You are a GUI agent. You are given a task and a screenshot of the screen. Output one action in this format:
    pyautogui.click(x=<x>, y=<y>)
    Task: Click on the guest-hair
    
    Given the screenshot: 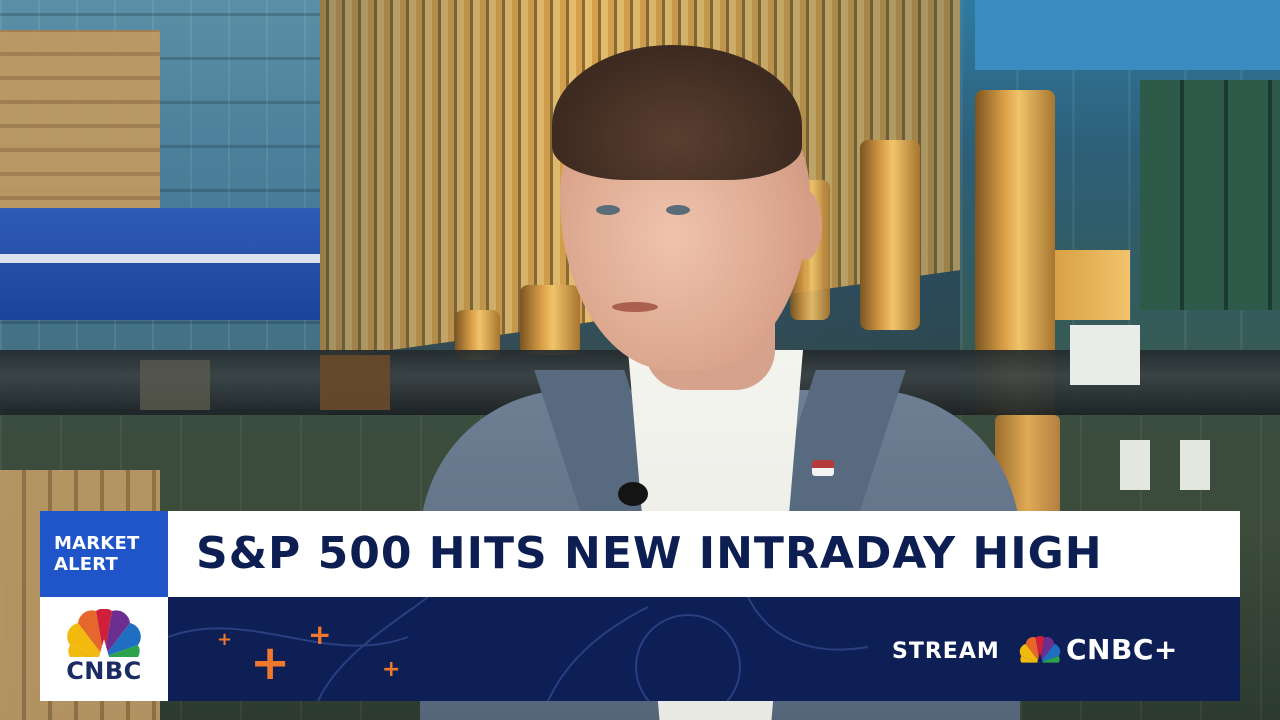 What is the action you would take?
    pyautogui.click(x=677, y=112)
    